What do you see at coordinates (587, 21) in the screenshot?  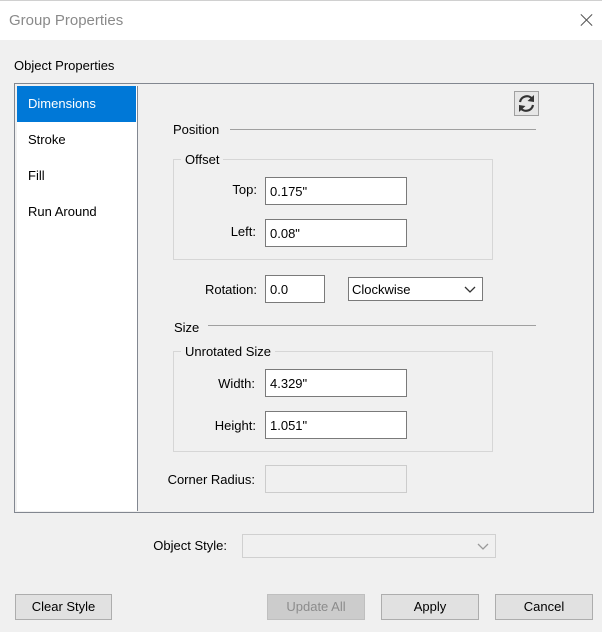 I see `close-icon` at bounding box center [587, 21].